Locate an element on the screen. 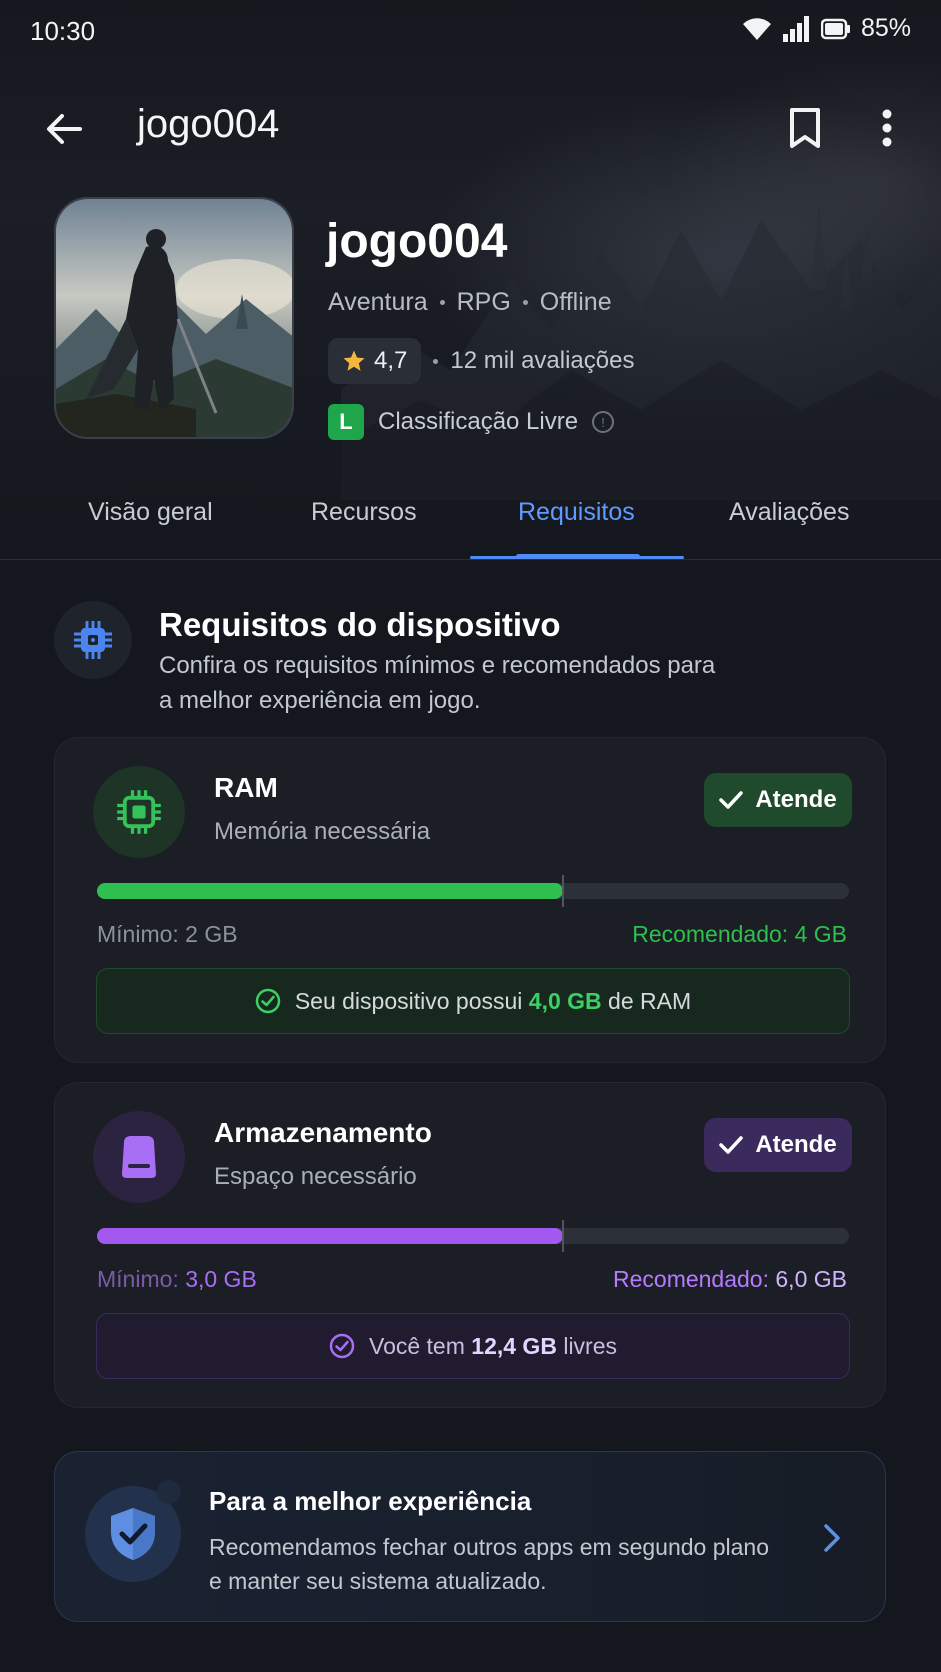  ram-note-value: 4,0 GB is located at coordinates (565, 1000).